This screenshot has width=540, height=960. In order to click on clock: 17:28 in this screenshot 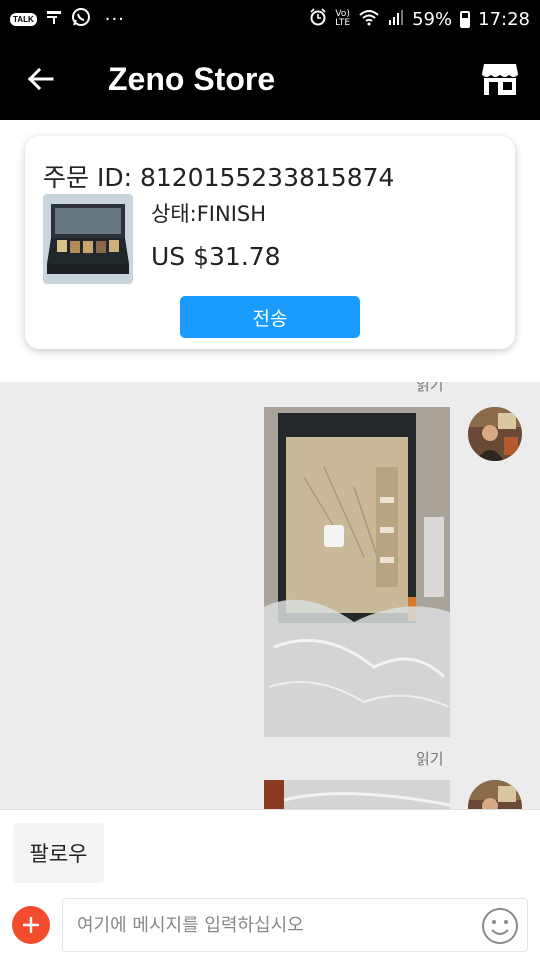, I will do `click(504, 19)`.